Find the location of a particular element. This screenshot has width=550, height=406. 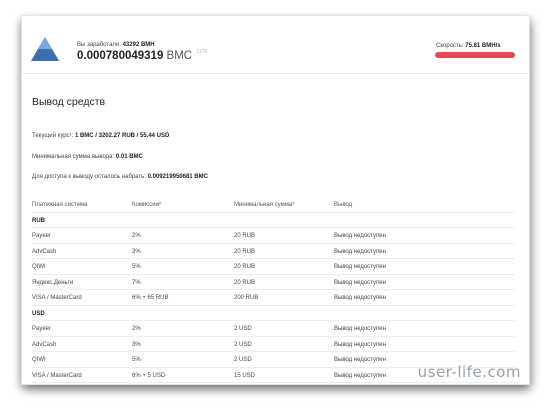

speed-value: 75.81 BMH/s is located at coordinates (483, 46).